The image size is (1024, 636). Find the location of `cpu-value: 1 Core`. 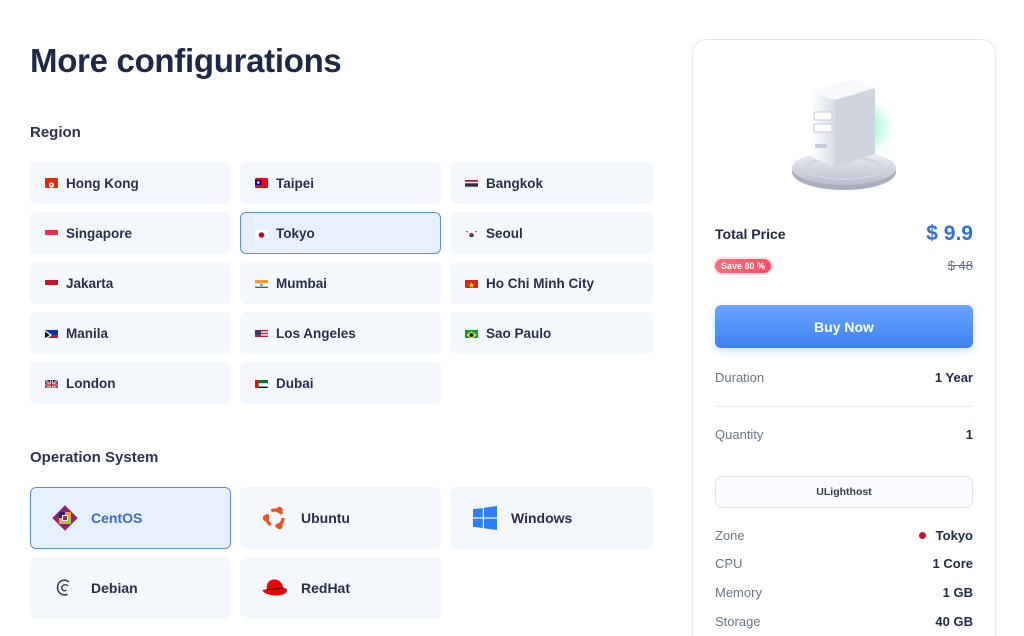

cpu-value: 1 Core is located at coordinates (952, 563).